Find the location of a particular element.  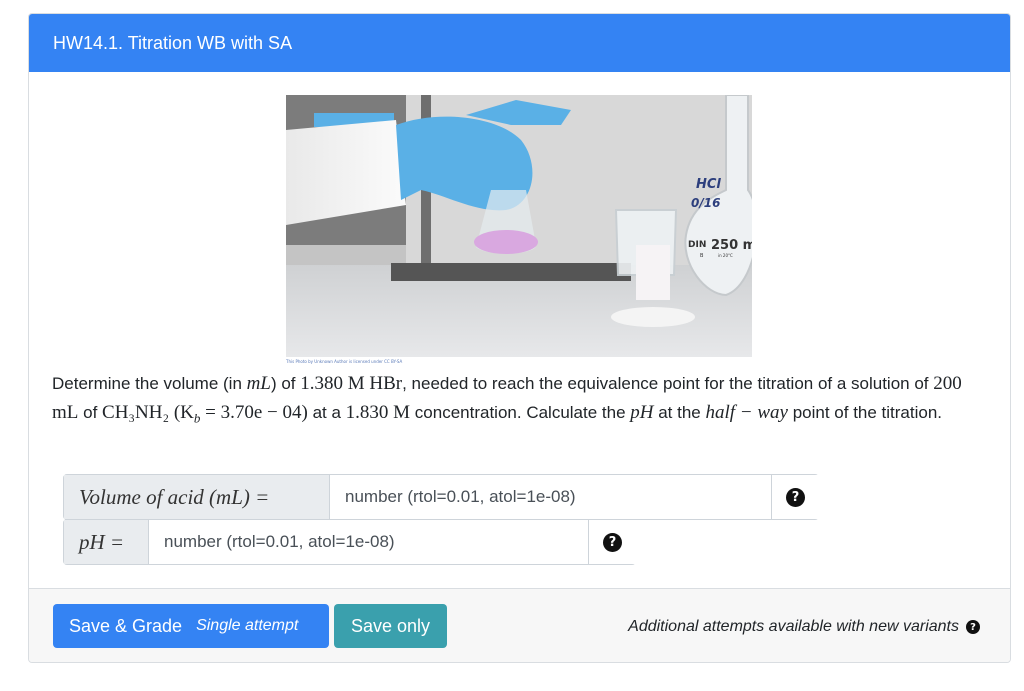

flask-label-temp: in 20°C is located at coordinates (725, 255).